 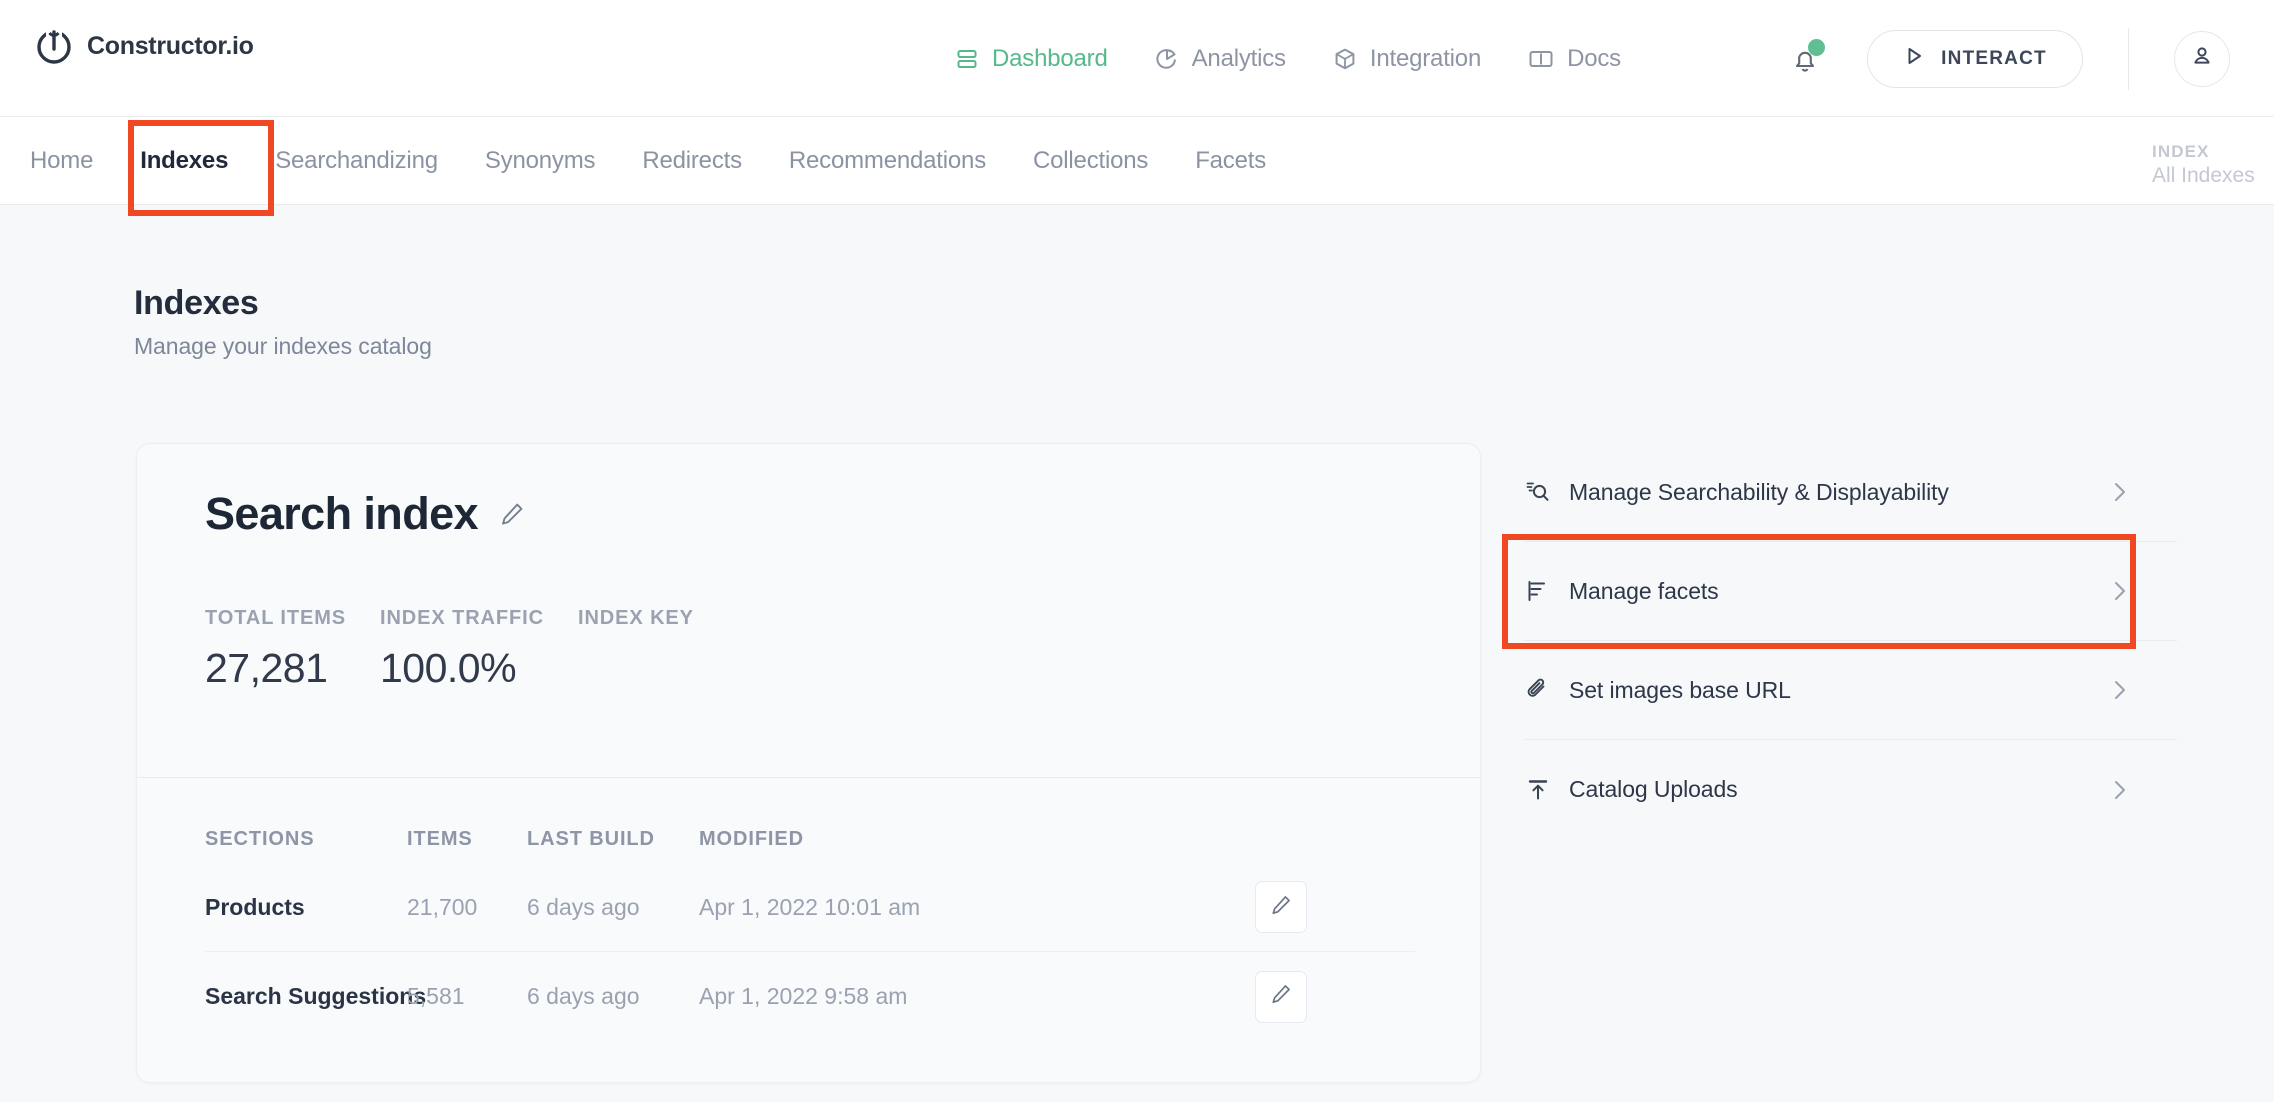 What do you see at coordinates (1345, 59) in the screenshot?
I see `integration-icon` at bounding box center [1345, 59].